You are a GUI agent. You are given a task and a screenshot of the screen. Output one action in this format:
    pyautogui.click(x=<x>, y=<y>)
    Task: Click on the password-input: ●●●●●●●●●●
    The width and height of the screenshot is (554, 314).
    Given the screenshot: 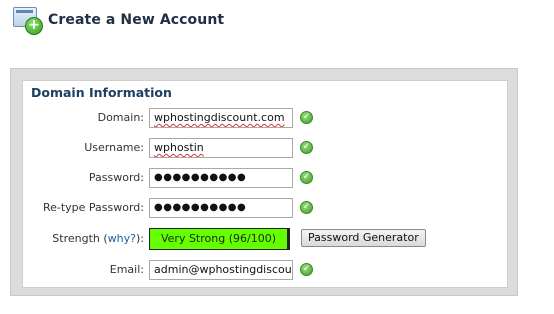 What is the action you would take?
    pyautogui.click(x=221, y=178)
    